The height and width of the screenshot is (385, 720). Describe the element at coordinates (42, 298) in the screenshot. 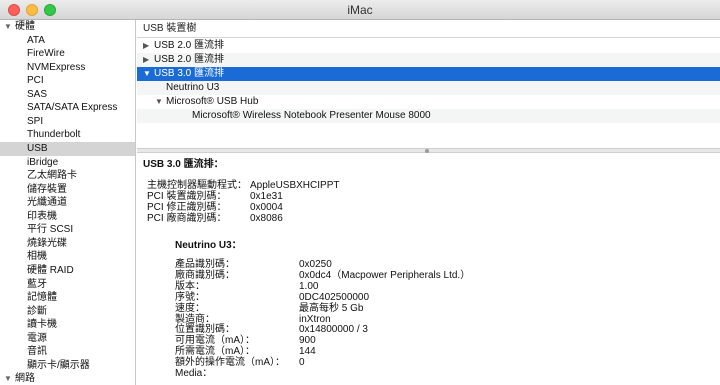

I see `sidebar-item-label: 記憶體` at that location.